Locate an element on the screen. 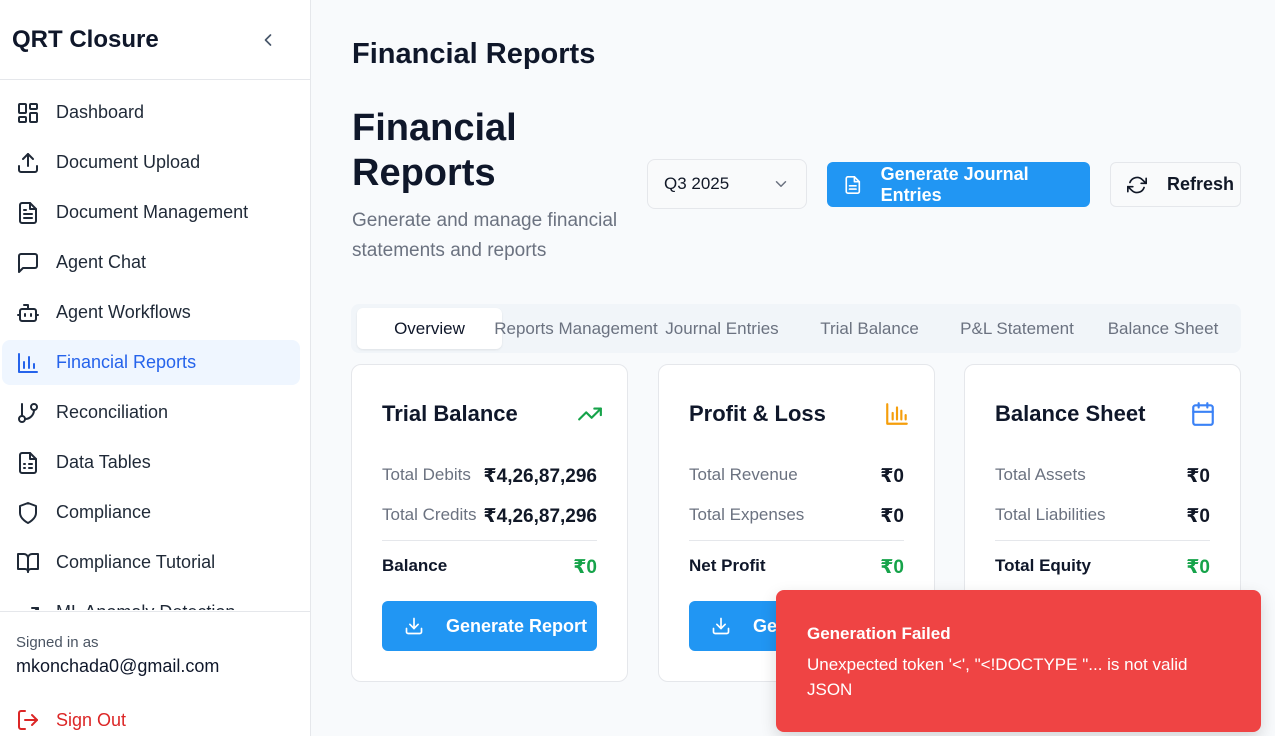 The height and width of the screenshot is (736, 1275). git-branch-icon is located at coordinates (28, 412).